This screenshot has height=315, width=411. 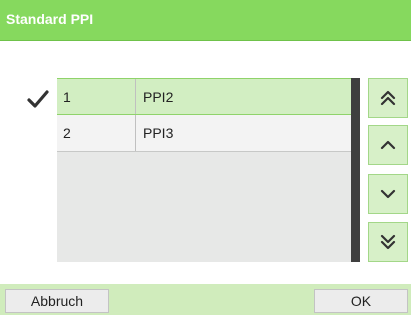 I want to click on row-number: 2, so click(x=67, y=133).